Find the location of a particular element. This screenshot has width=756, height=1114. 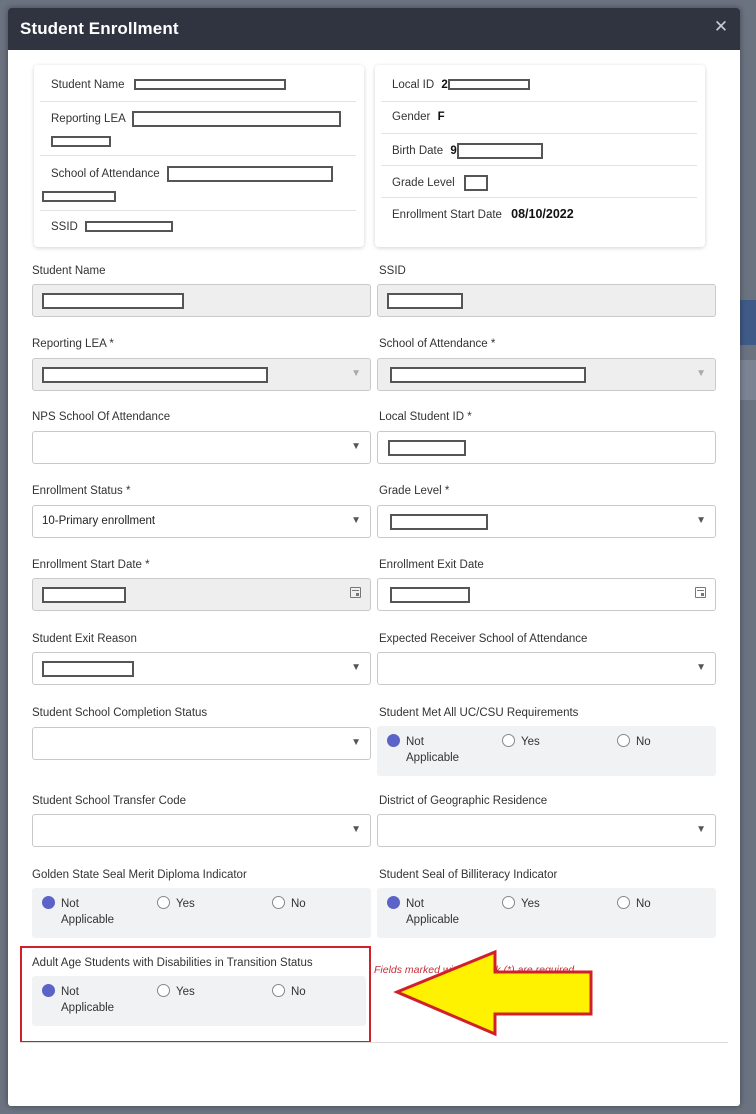

reporting-lea-label: Reporting LEA * is located at coordinates (73, 344).